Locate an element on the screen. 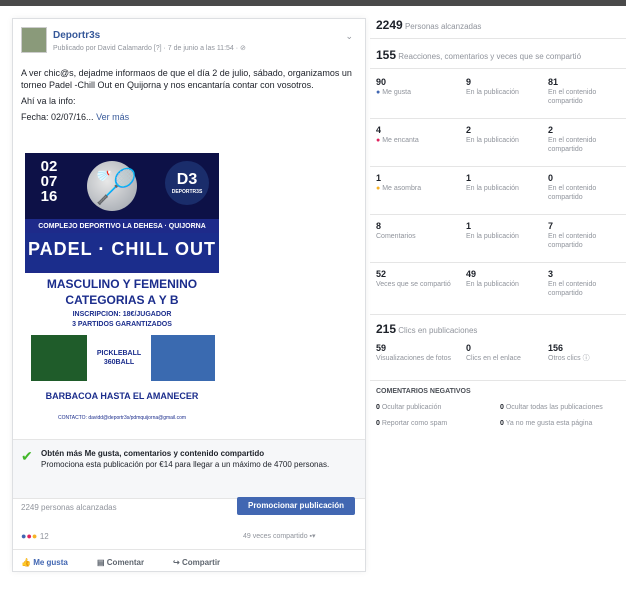  shares-count: 49 veces compartido ▪▾ is located at coordinates (279, 536).